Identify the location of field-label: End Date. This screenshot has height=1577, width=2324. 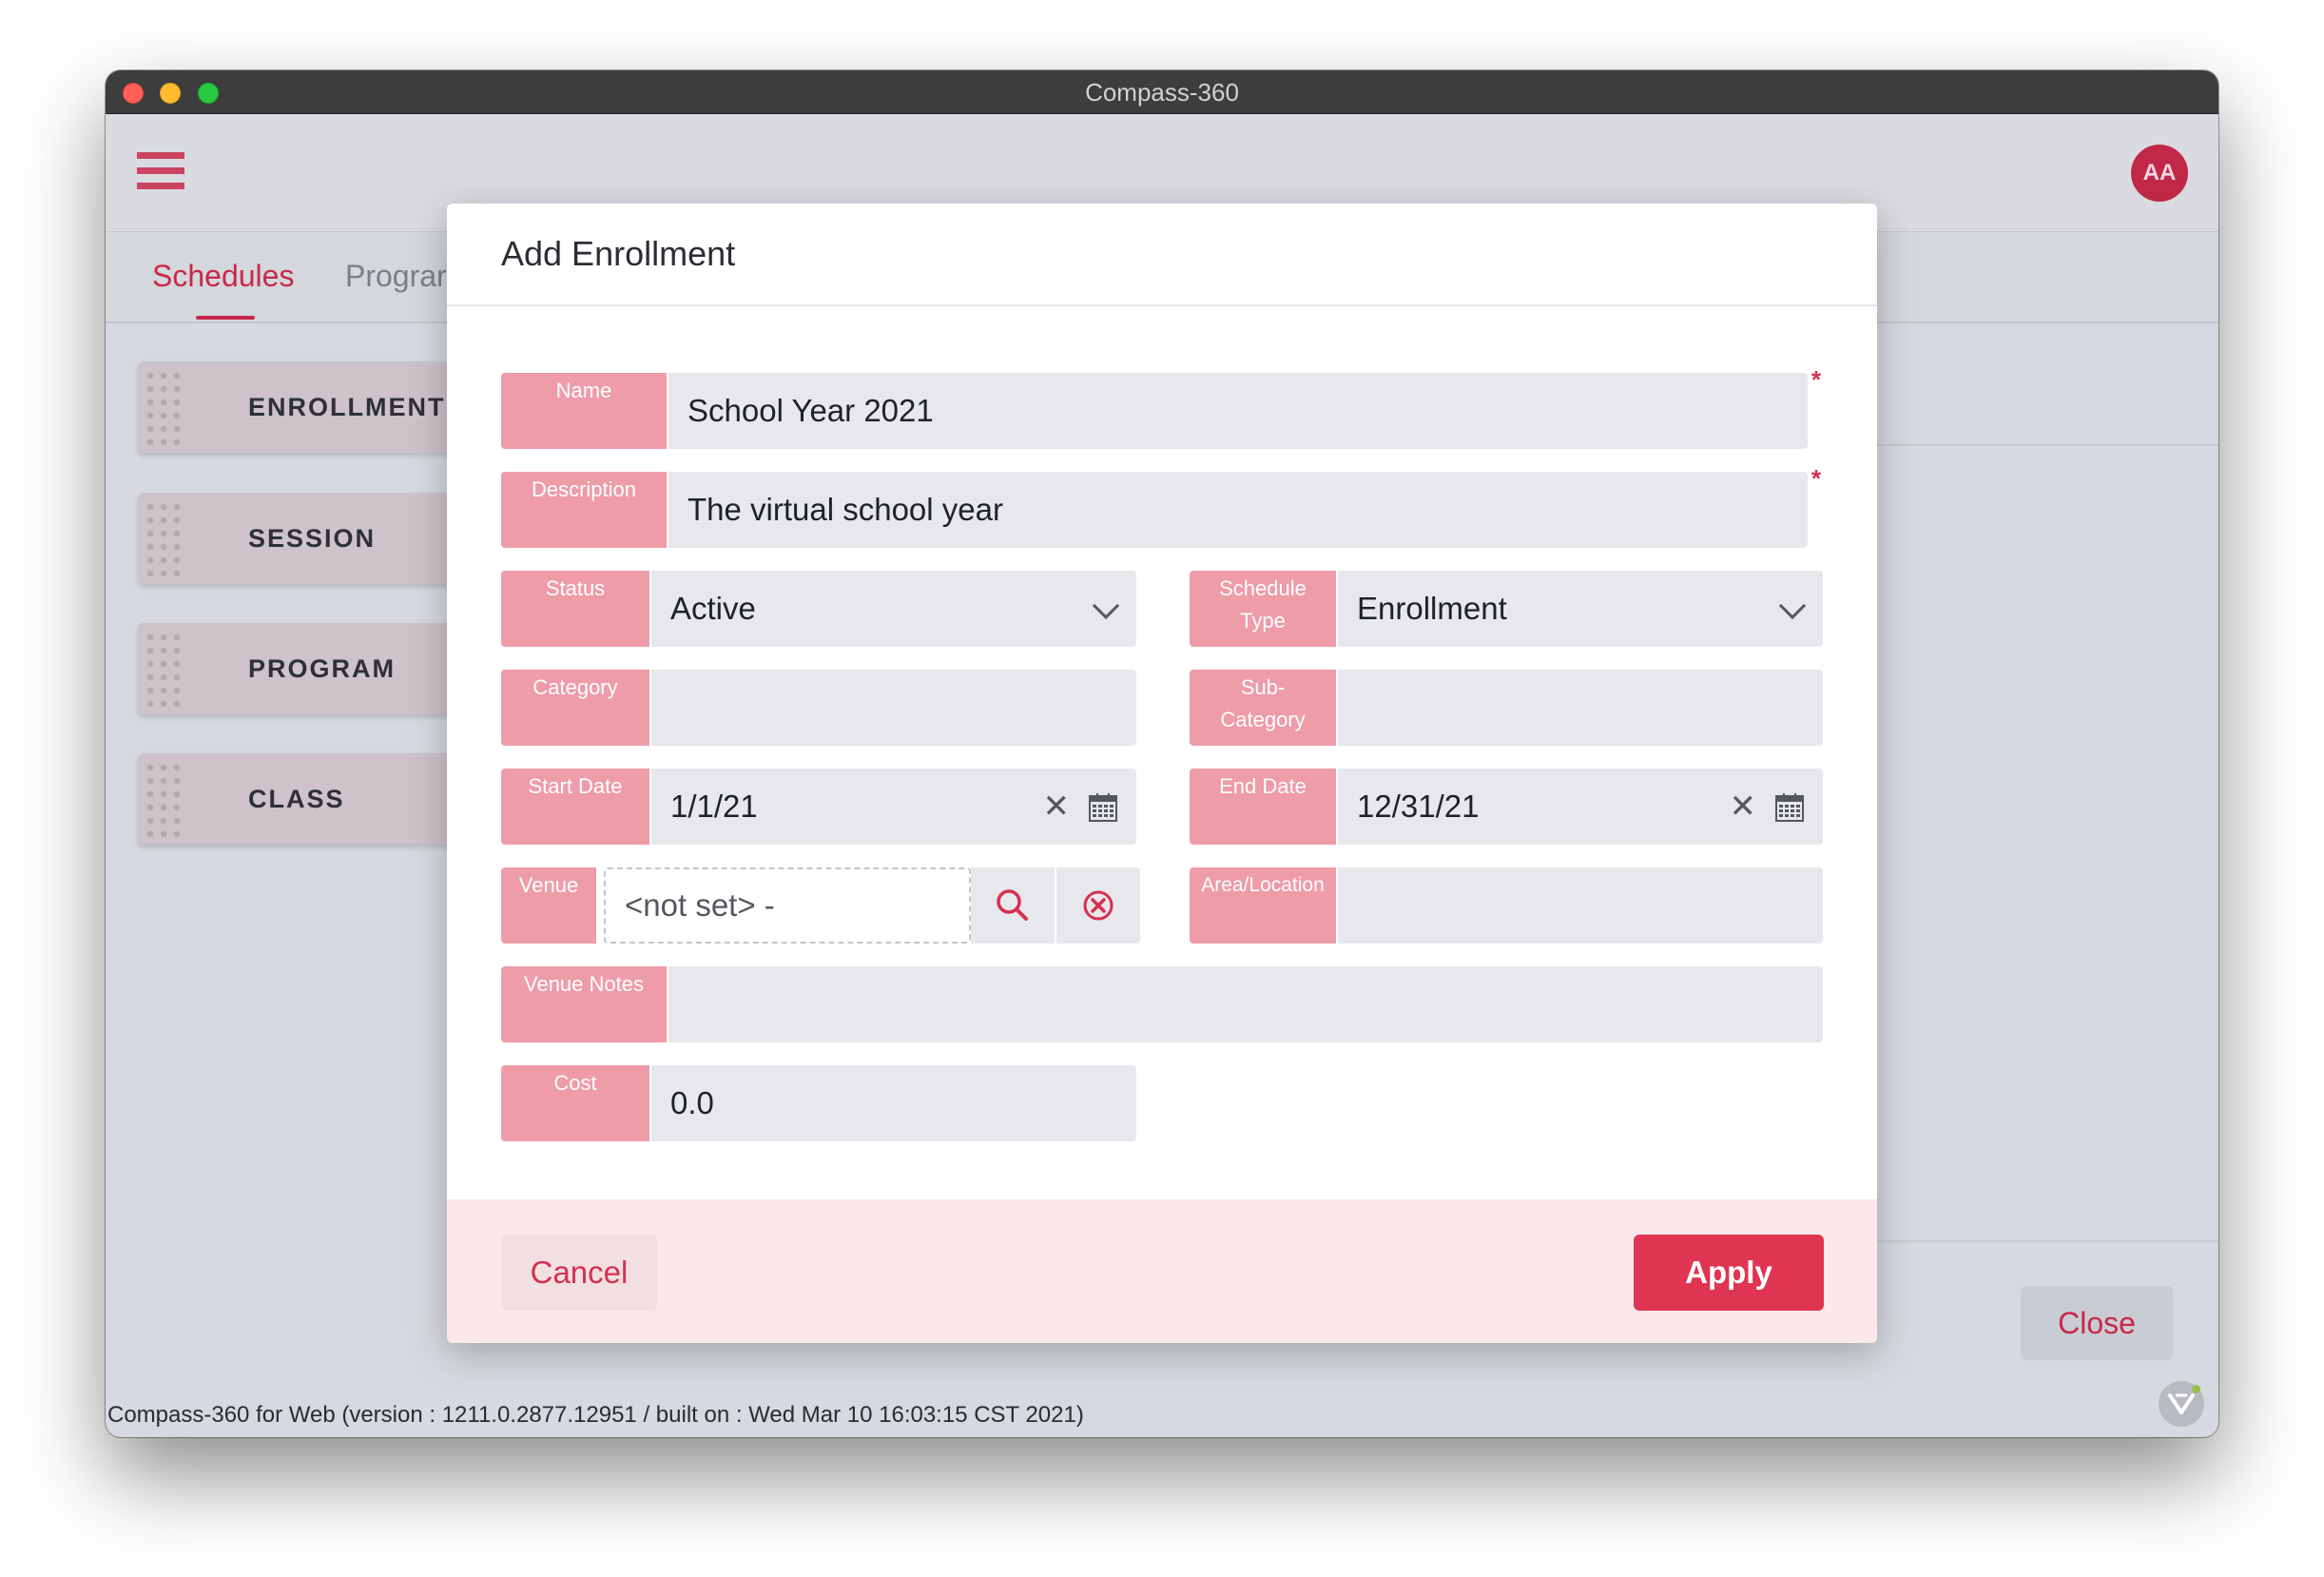
(1263, 807).